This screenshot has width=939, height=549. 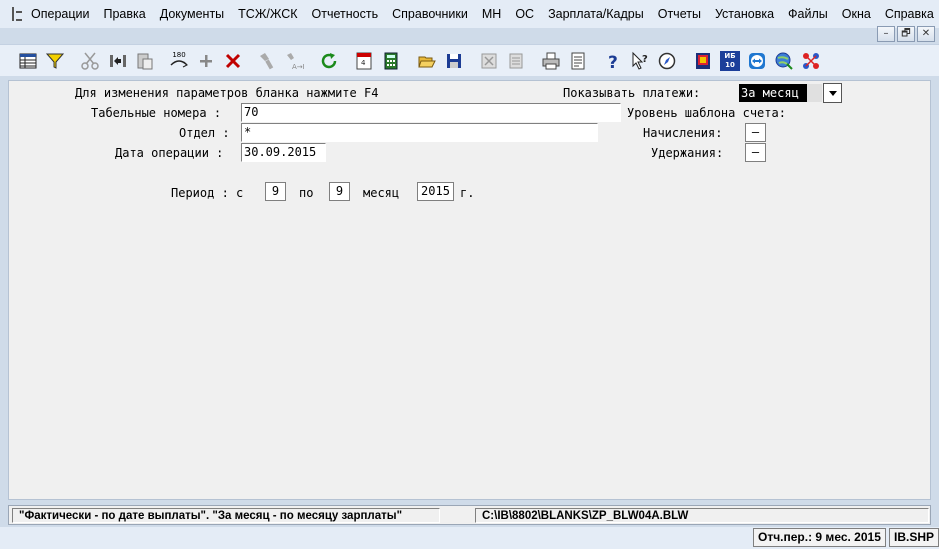 What do you see at coordinates (431, 112) in the screenshot?
I see `tab-numbers-field: 70` at bounding box center [431, 112].